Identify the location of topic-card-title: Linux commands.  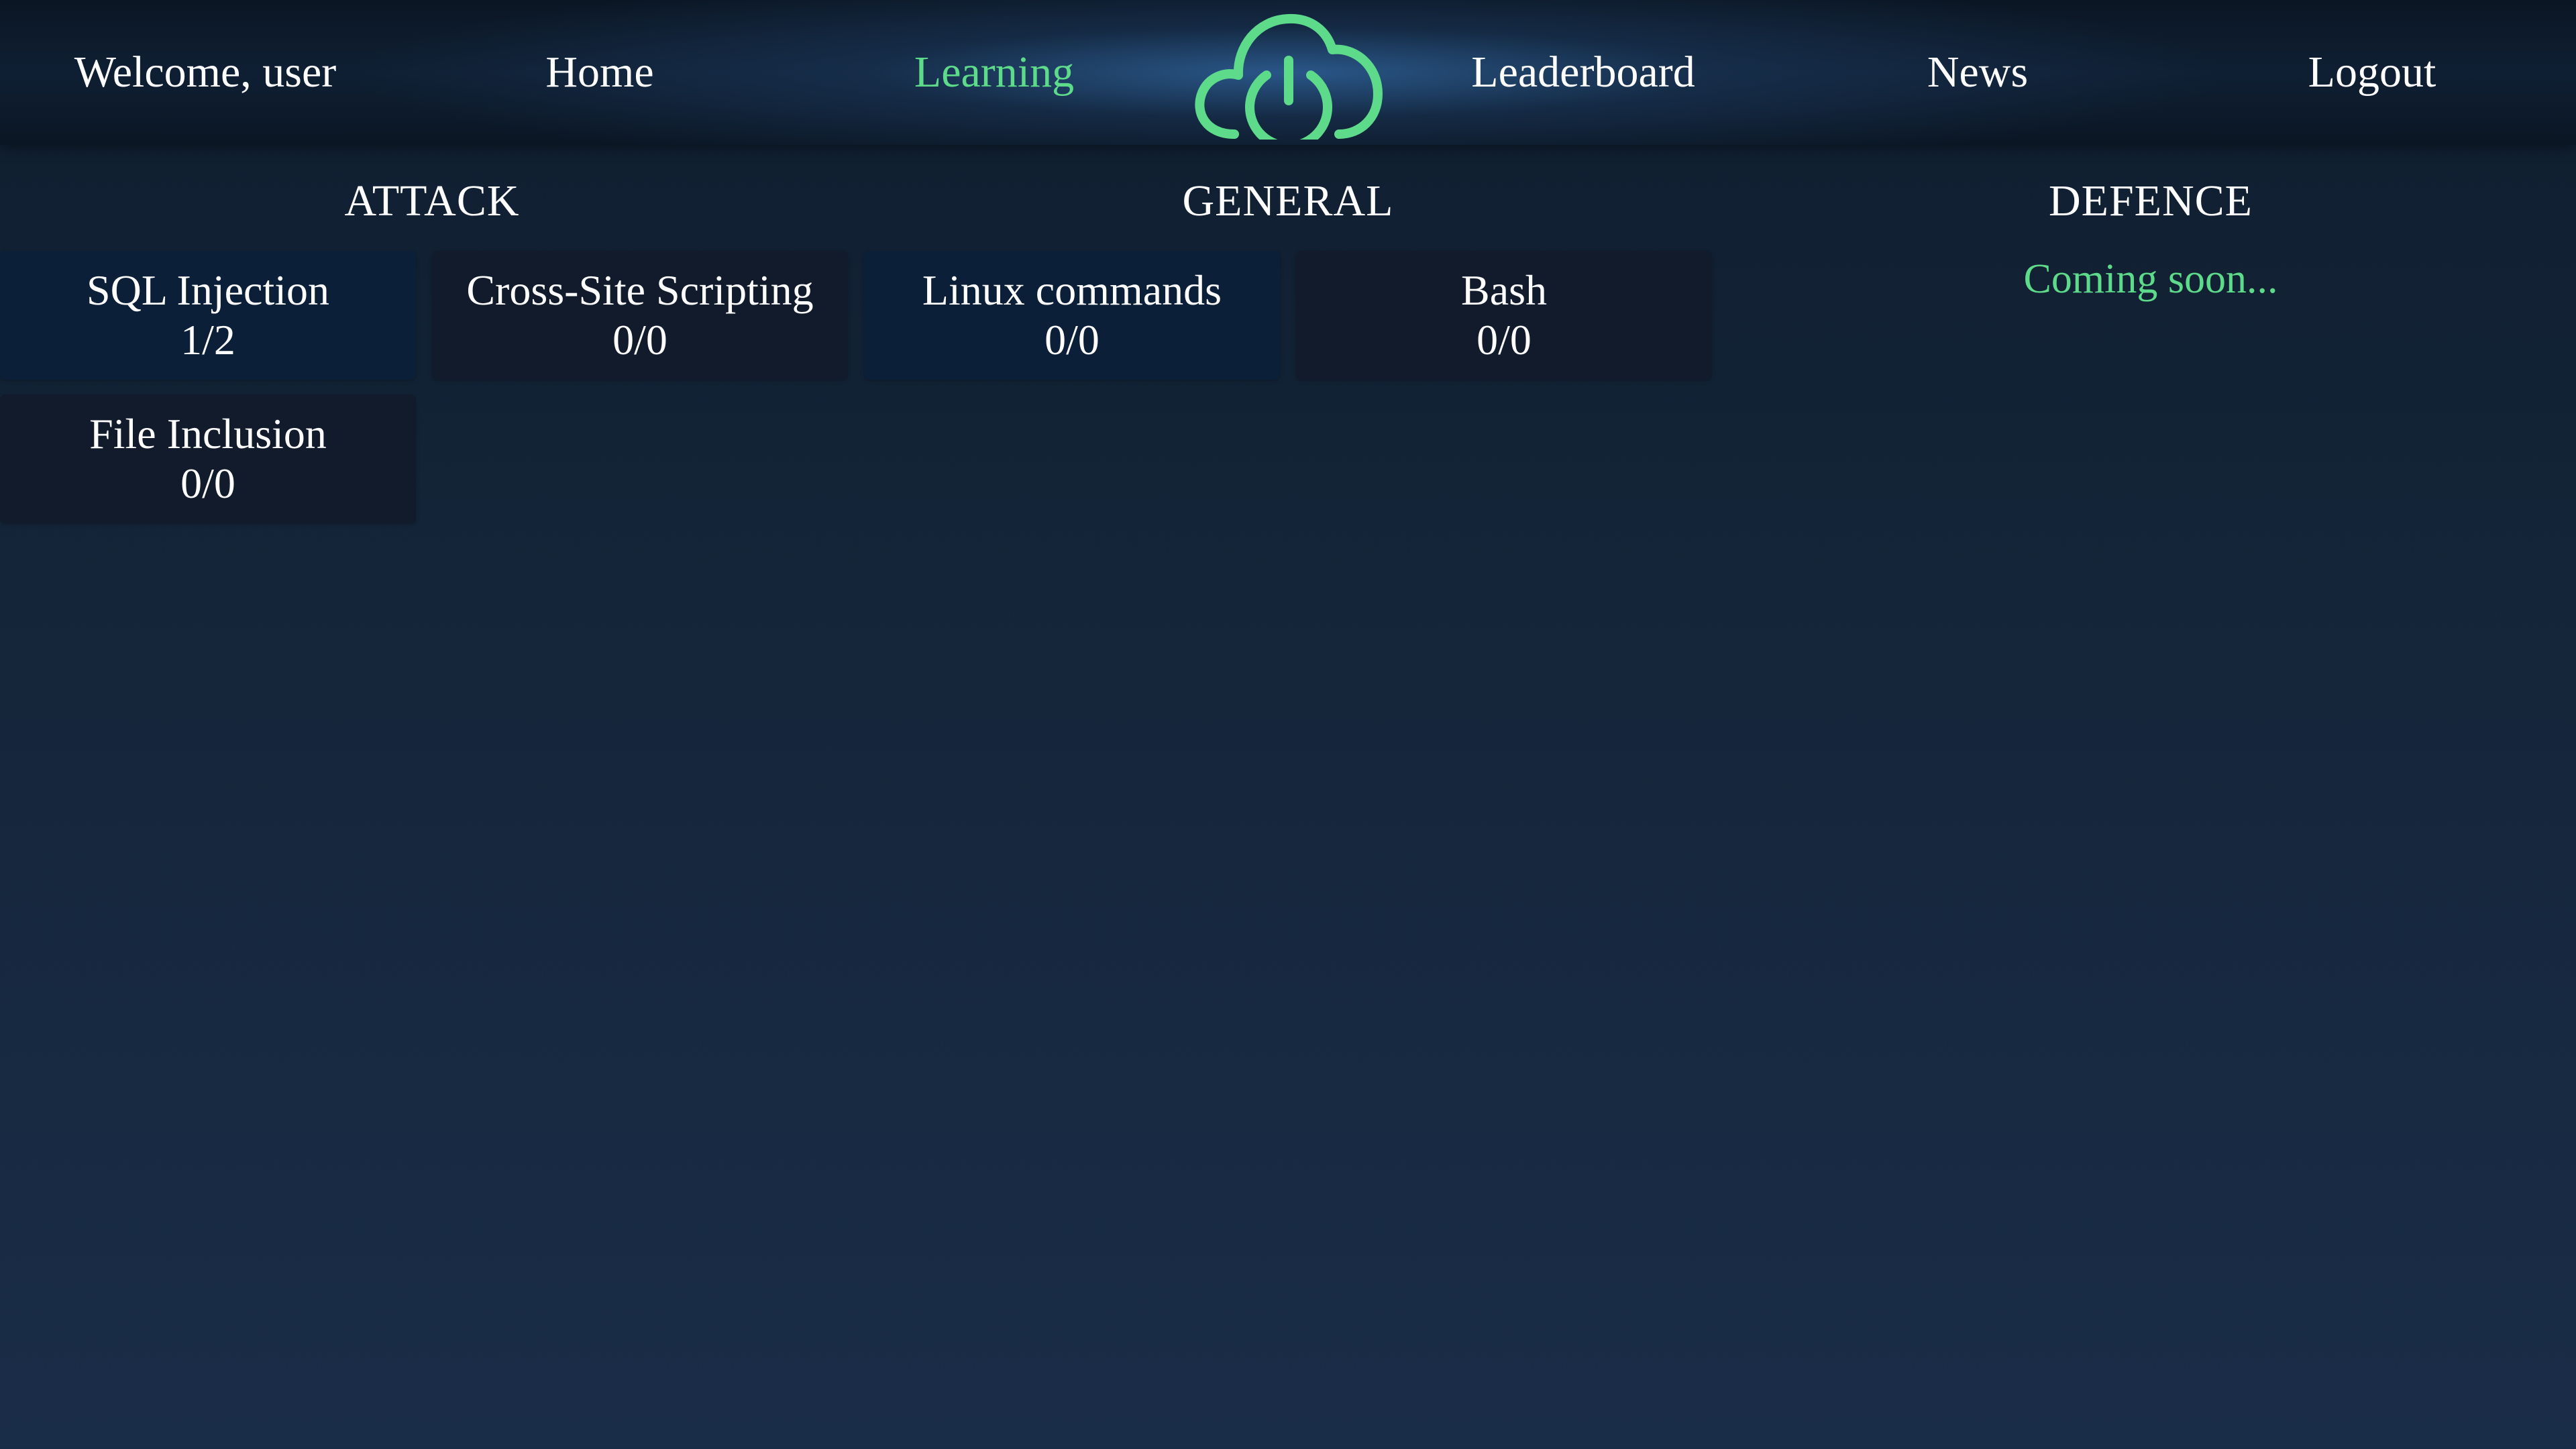
(1072, 290).